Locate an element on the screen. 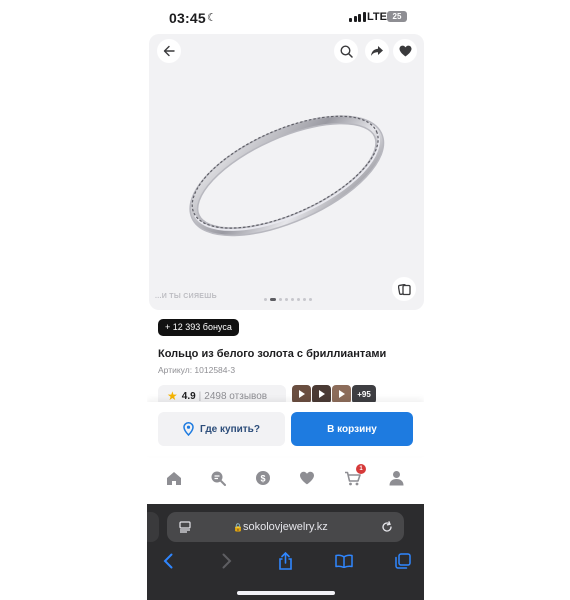  ring-image is located at coordinates (287, 176).